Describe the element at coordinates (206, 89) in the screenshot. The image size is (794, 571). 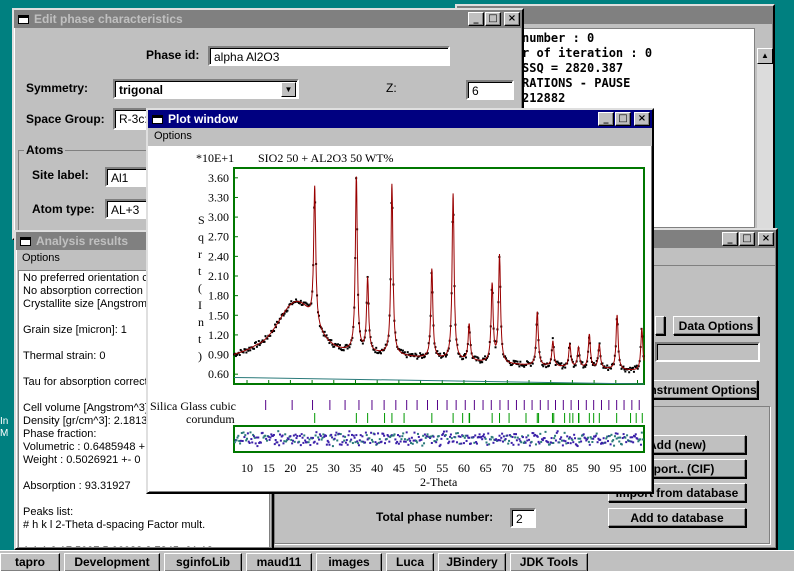
I see `symmetry-select: trigonal ▼` at that location.